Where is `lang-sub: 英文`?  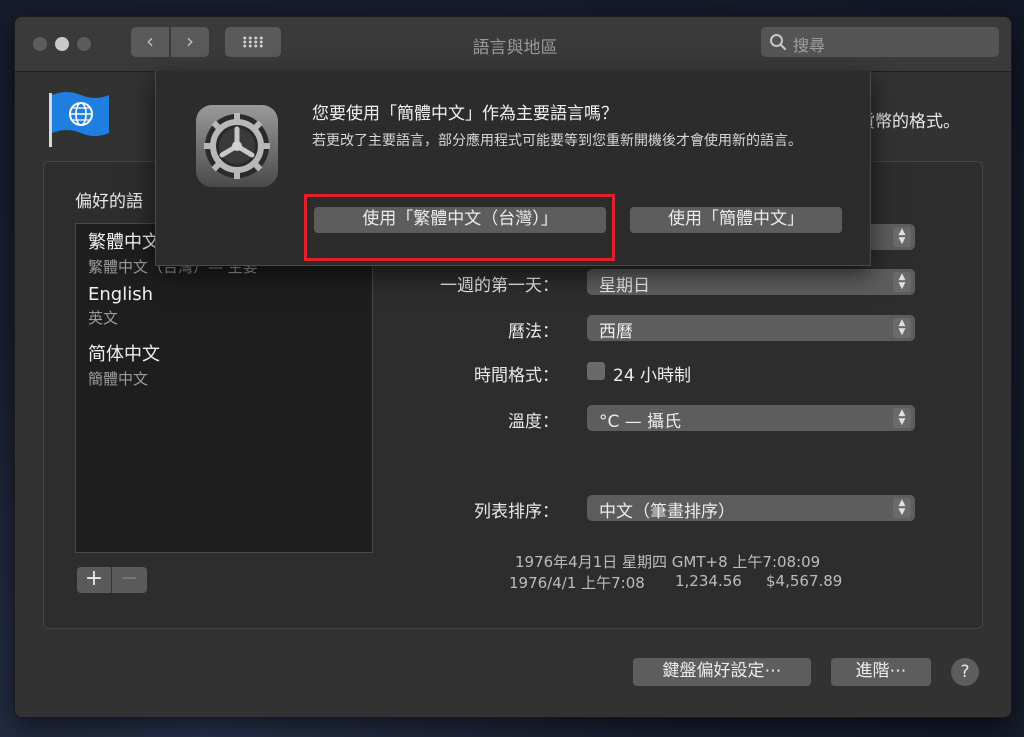 lang-sub: 英文 is located at coordinates (103, 318).